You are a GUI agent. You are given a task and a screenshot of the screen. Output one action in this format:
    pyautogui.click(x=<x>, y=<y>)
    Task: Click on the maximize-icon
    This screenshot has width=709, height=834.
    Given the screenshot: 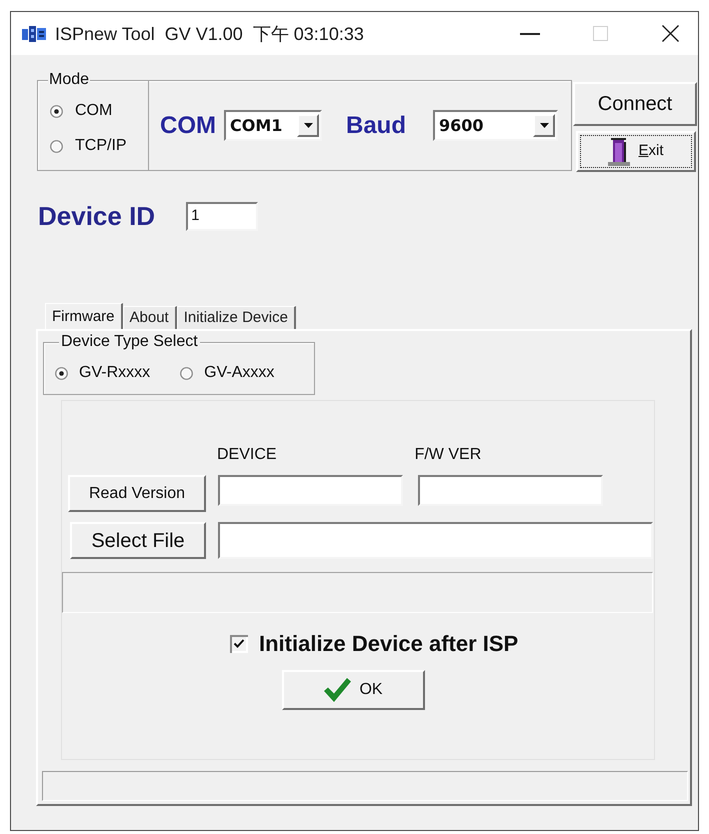 What is the action you would take?
    pyautogui.click(x=600, y=33)
    